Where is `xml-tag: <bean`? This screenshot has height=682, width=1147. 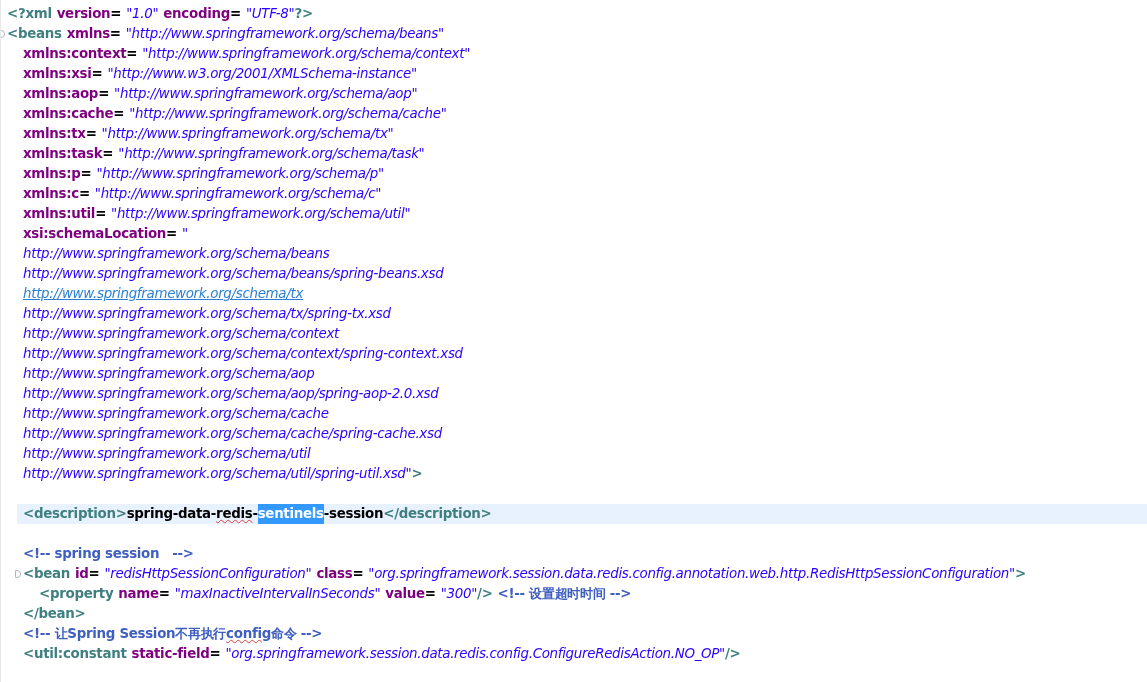
xml-tag: <bean is located at coordinates (46, 574).